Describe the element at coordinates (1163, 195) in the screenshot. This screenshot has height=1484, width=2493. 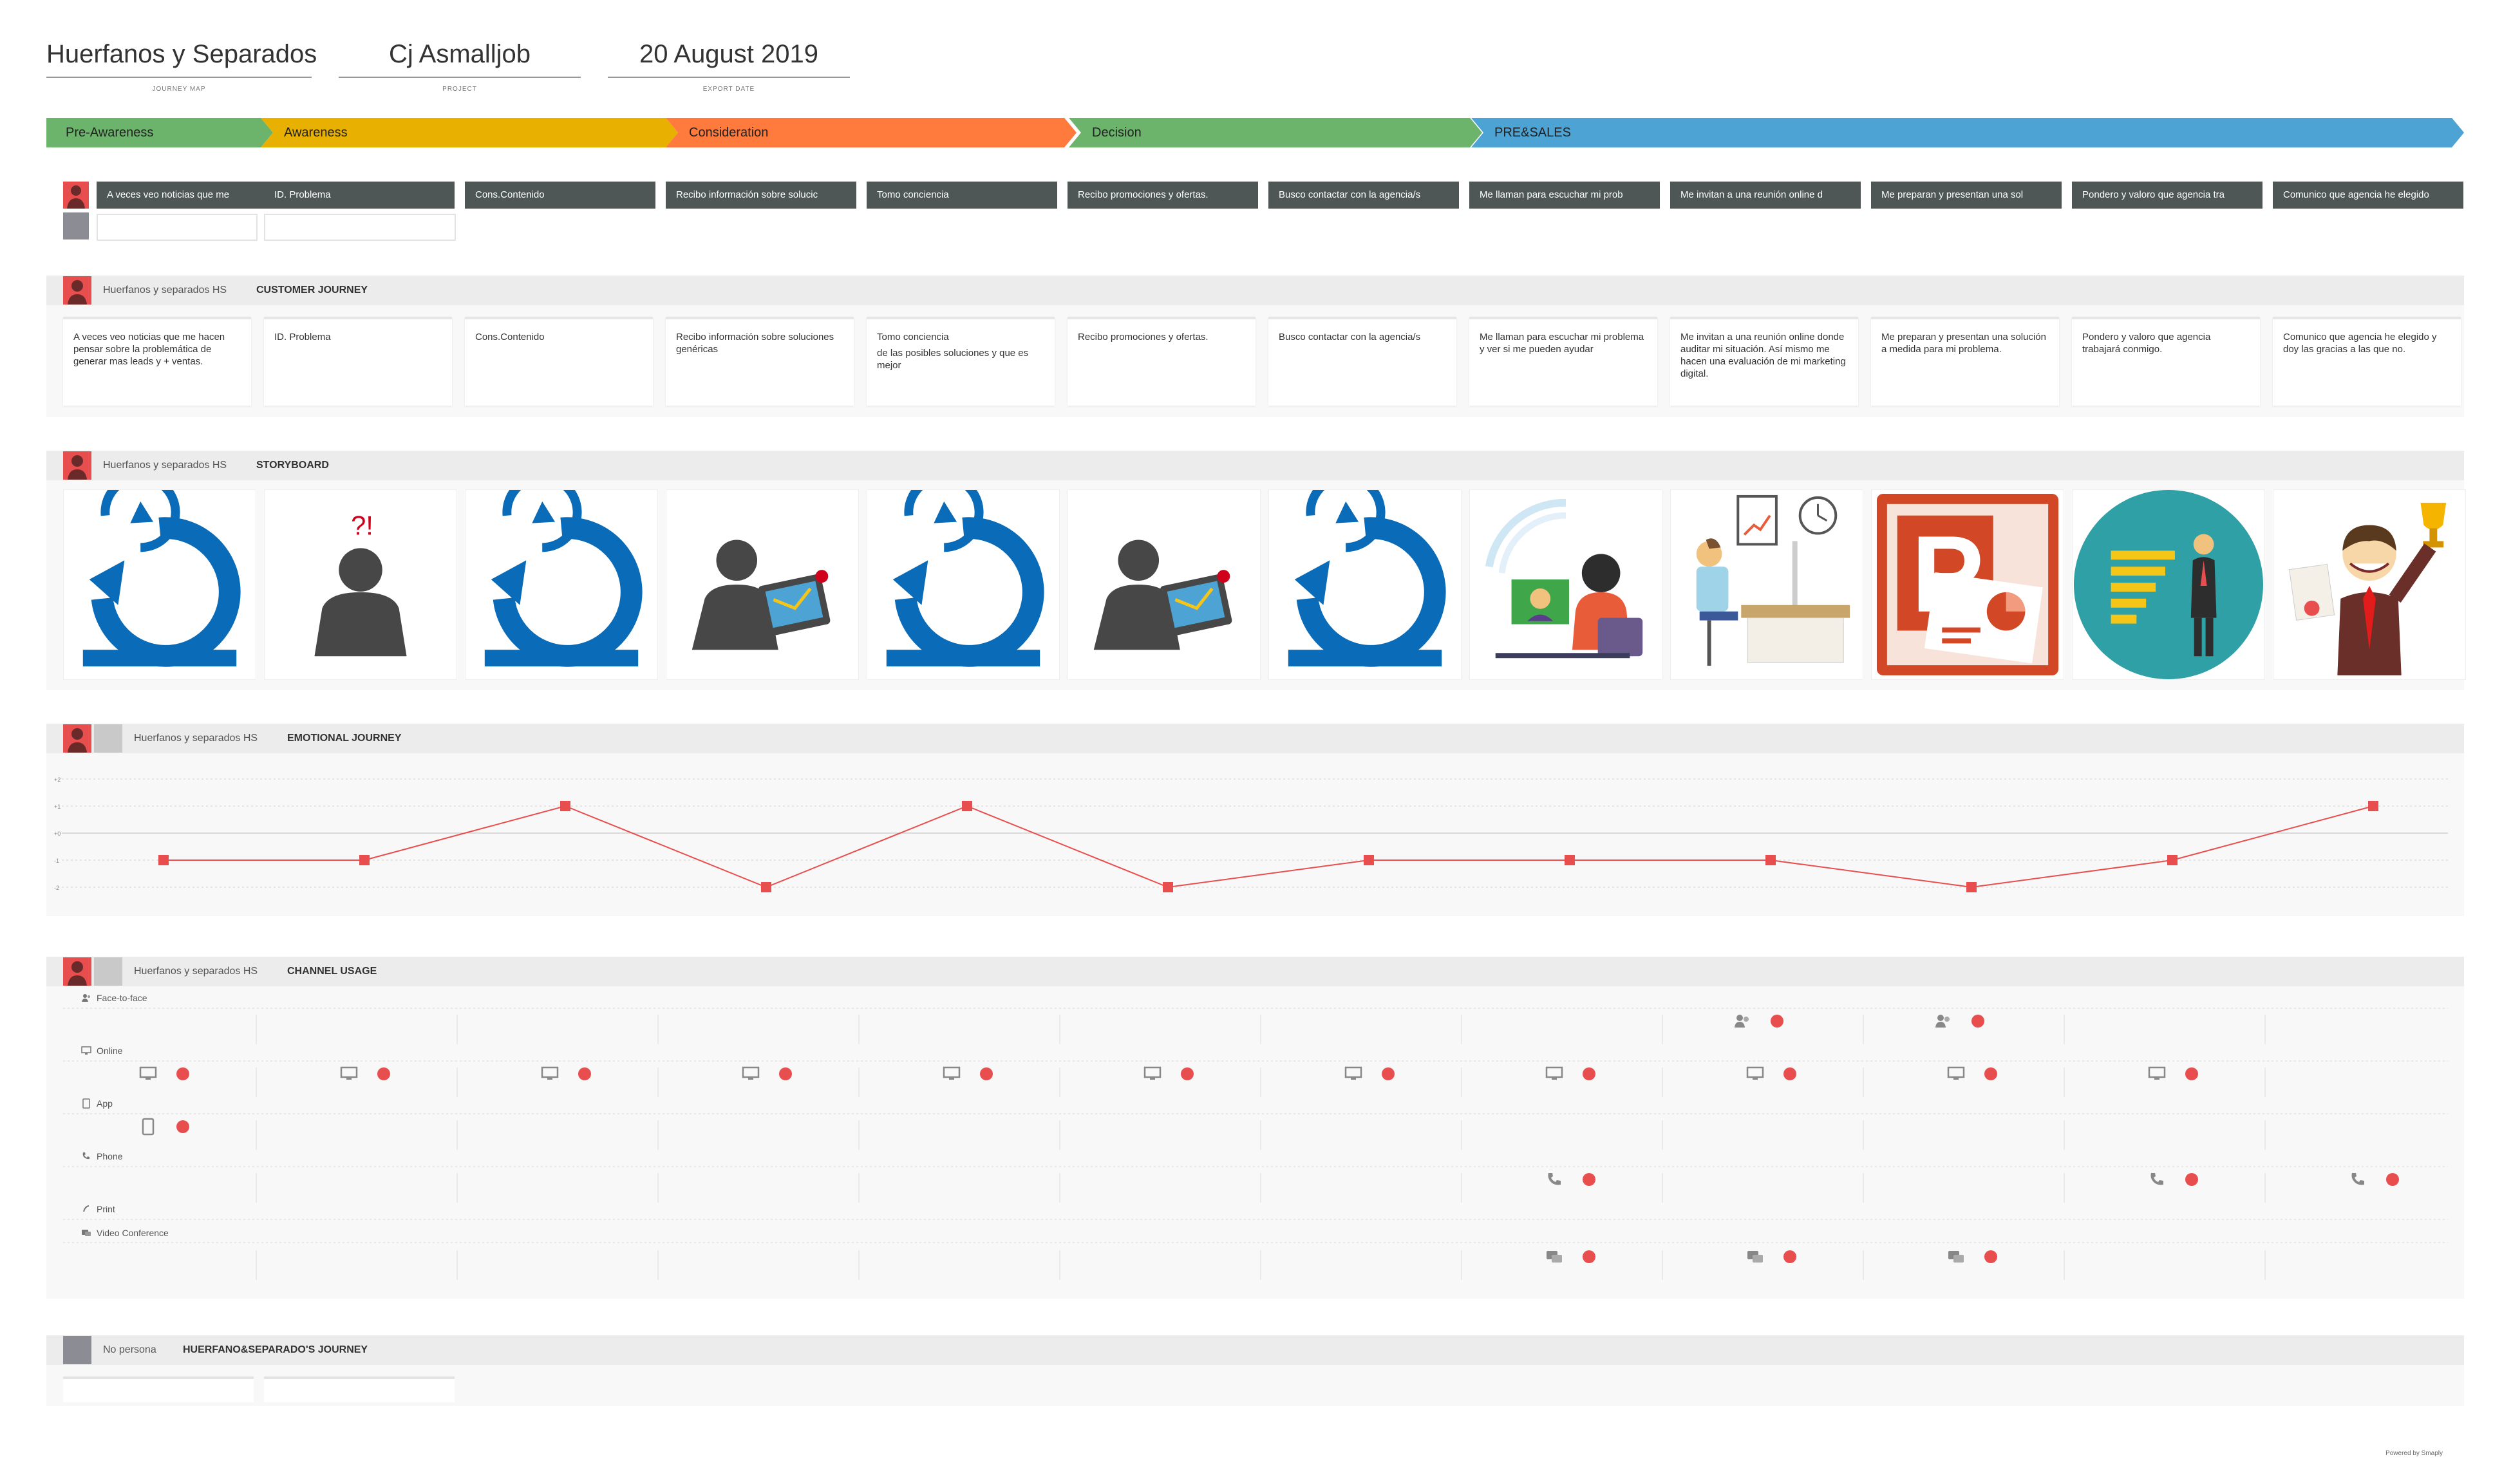
I see `step-tile: Recibo promociones y ofertas.` at that location.